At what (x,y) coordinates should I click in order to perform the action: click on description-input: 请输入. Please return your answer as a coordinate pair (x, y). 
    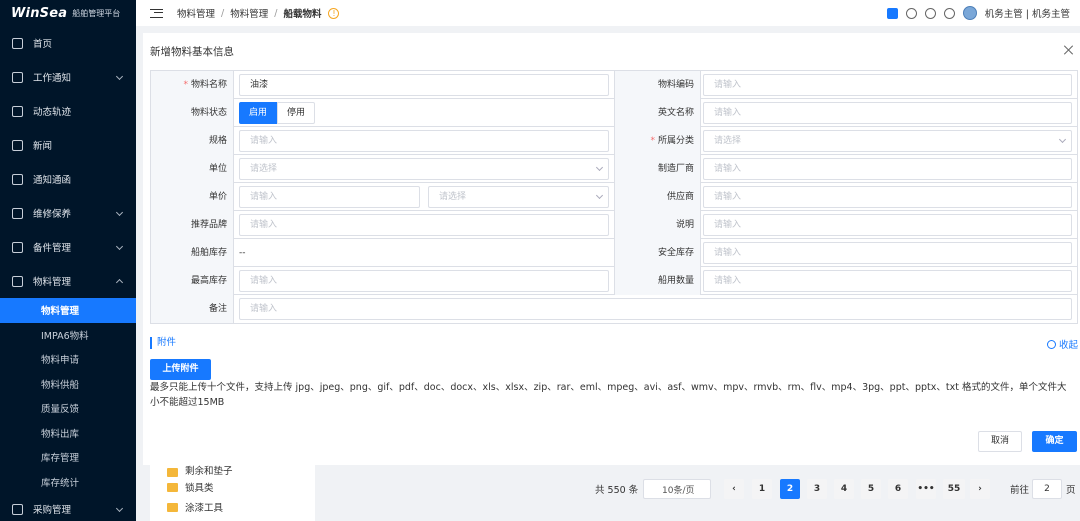
    Looking at the image, I should click on (887, 225).